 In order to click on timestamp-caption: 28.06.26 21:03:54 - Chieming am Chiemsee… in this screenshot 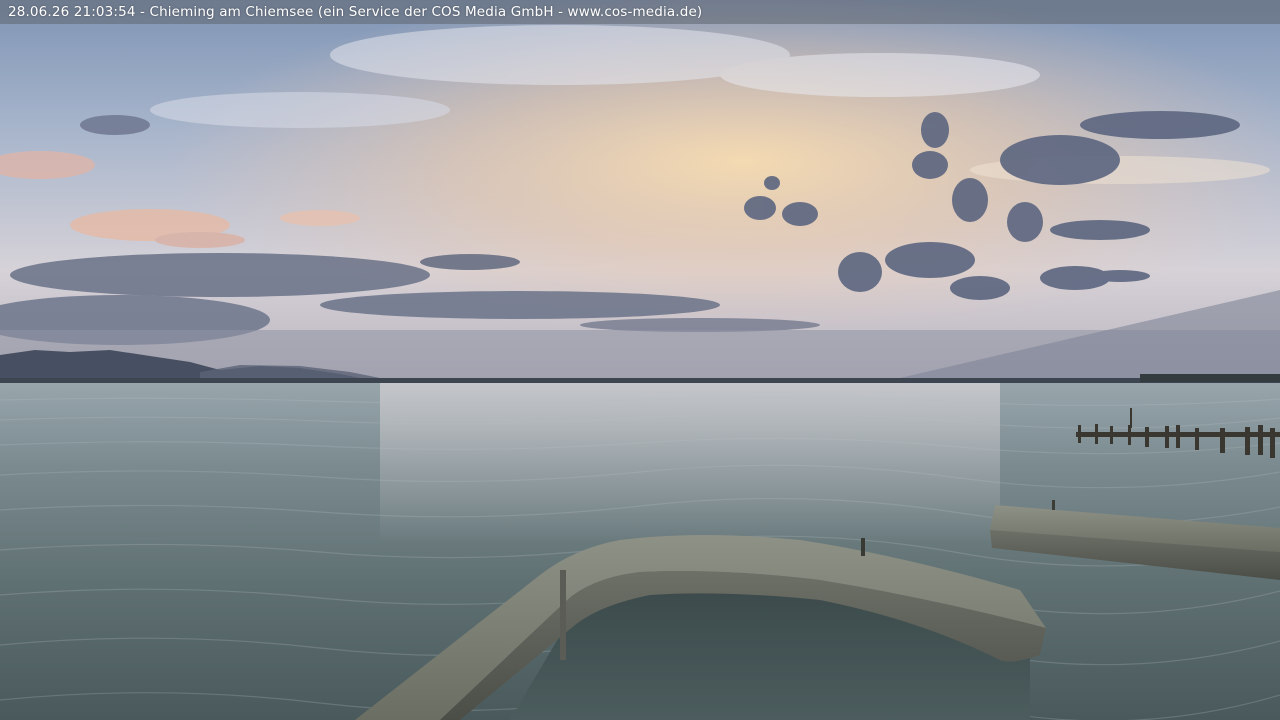, I will do `click(355, 12)`.